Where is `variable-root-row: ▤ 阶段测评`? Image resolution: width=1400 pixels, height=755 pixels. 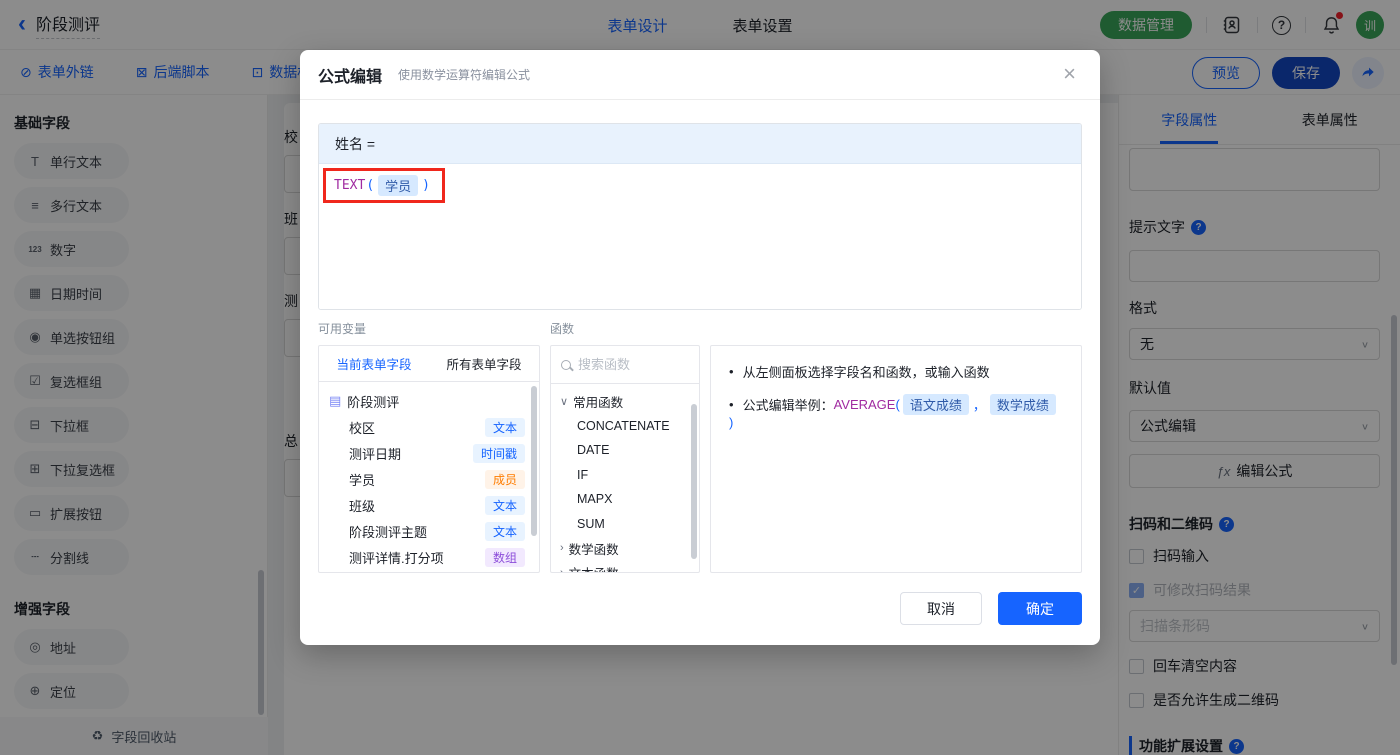 variable-root-row: ▤ 阶段测评 is located at coordinates (429, 401).